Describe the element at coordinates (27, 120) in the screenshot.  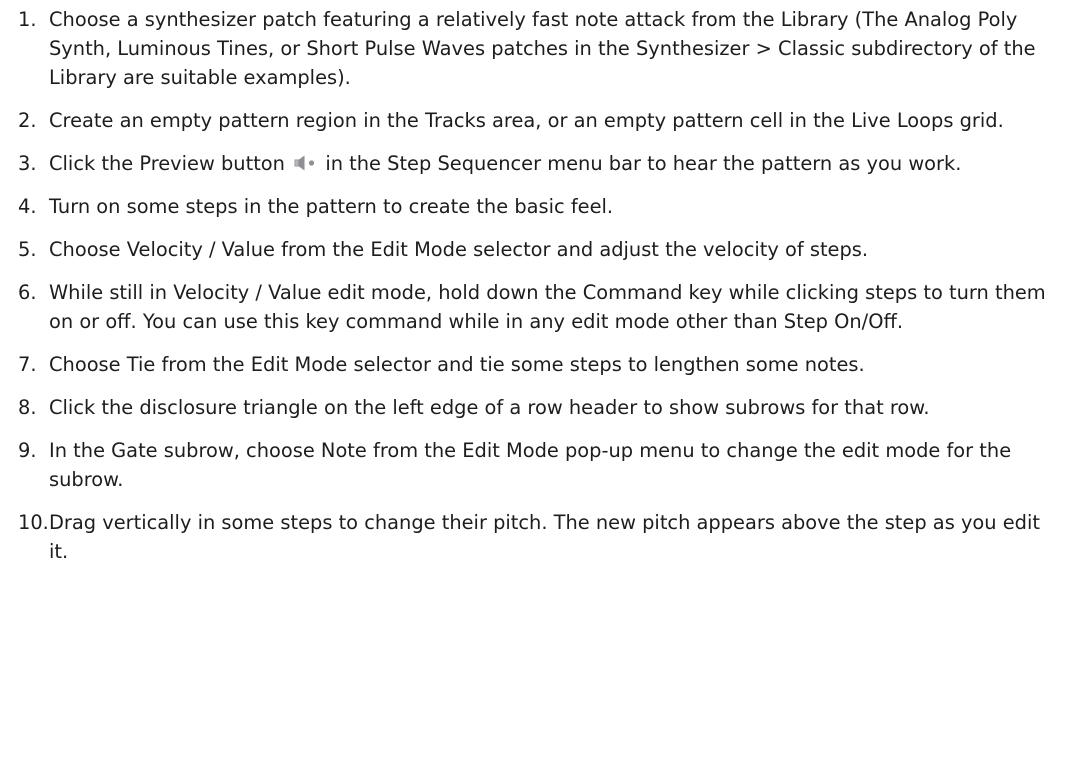
I see `step-number: 2.` at that location.